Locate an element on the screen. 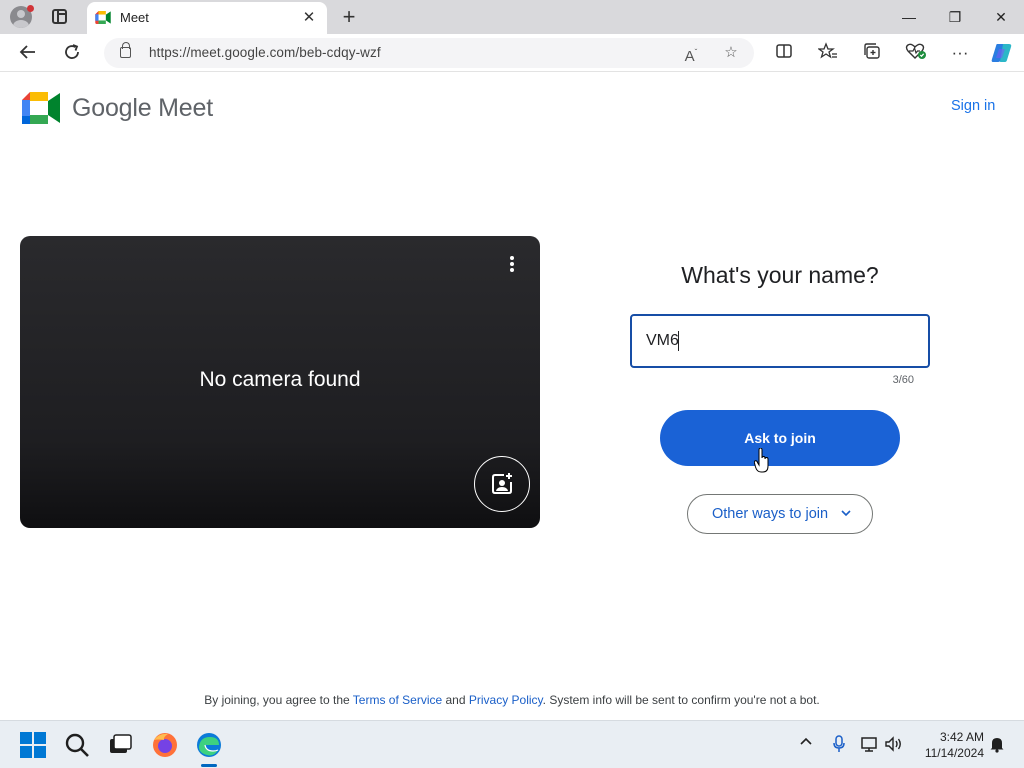  no-camera-message: No camera found is located at coordinates (280, 379).